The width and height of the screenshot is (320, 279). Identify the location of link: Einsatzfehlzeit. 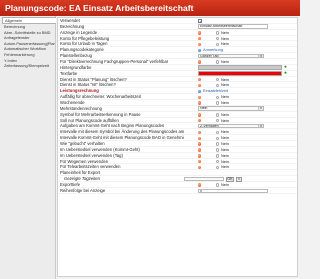
(215, 91).